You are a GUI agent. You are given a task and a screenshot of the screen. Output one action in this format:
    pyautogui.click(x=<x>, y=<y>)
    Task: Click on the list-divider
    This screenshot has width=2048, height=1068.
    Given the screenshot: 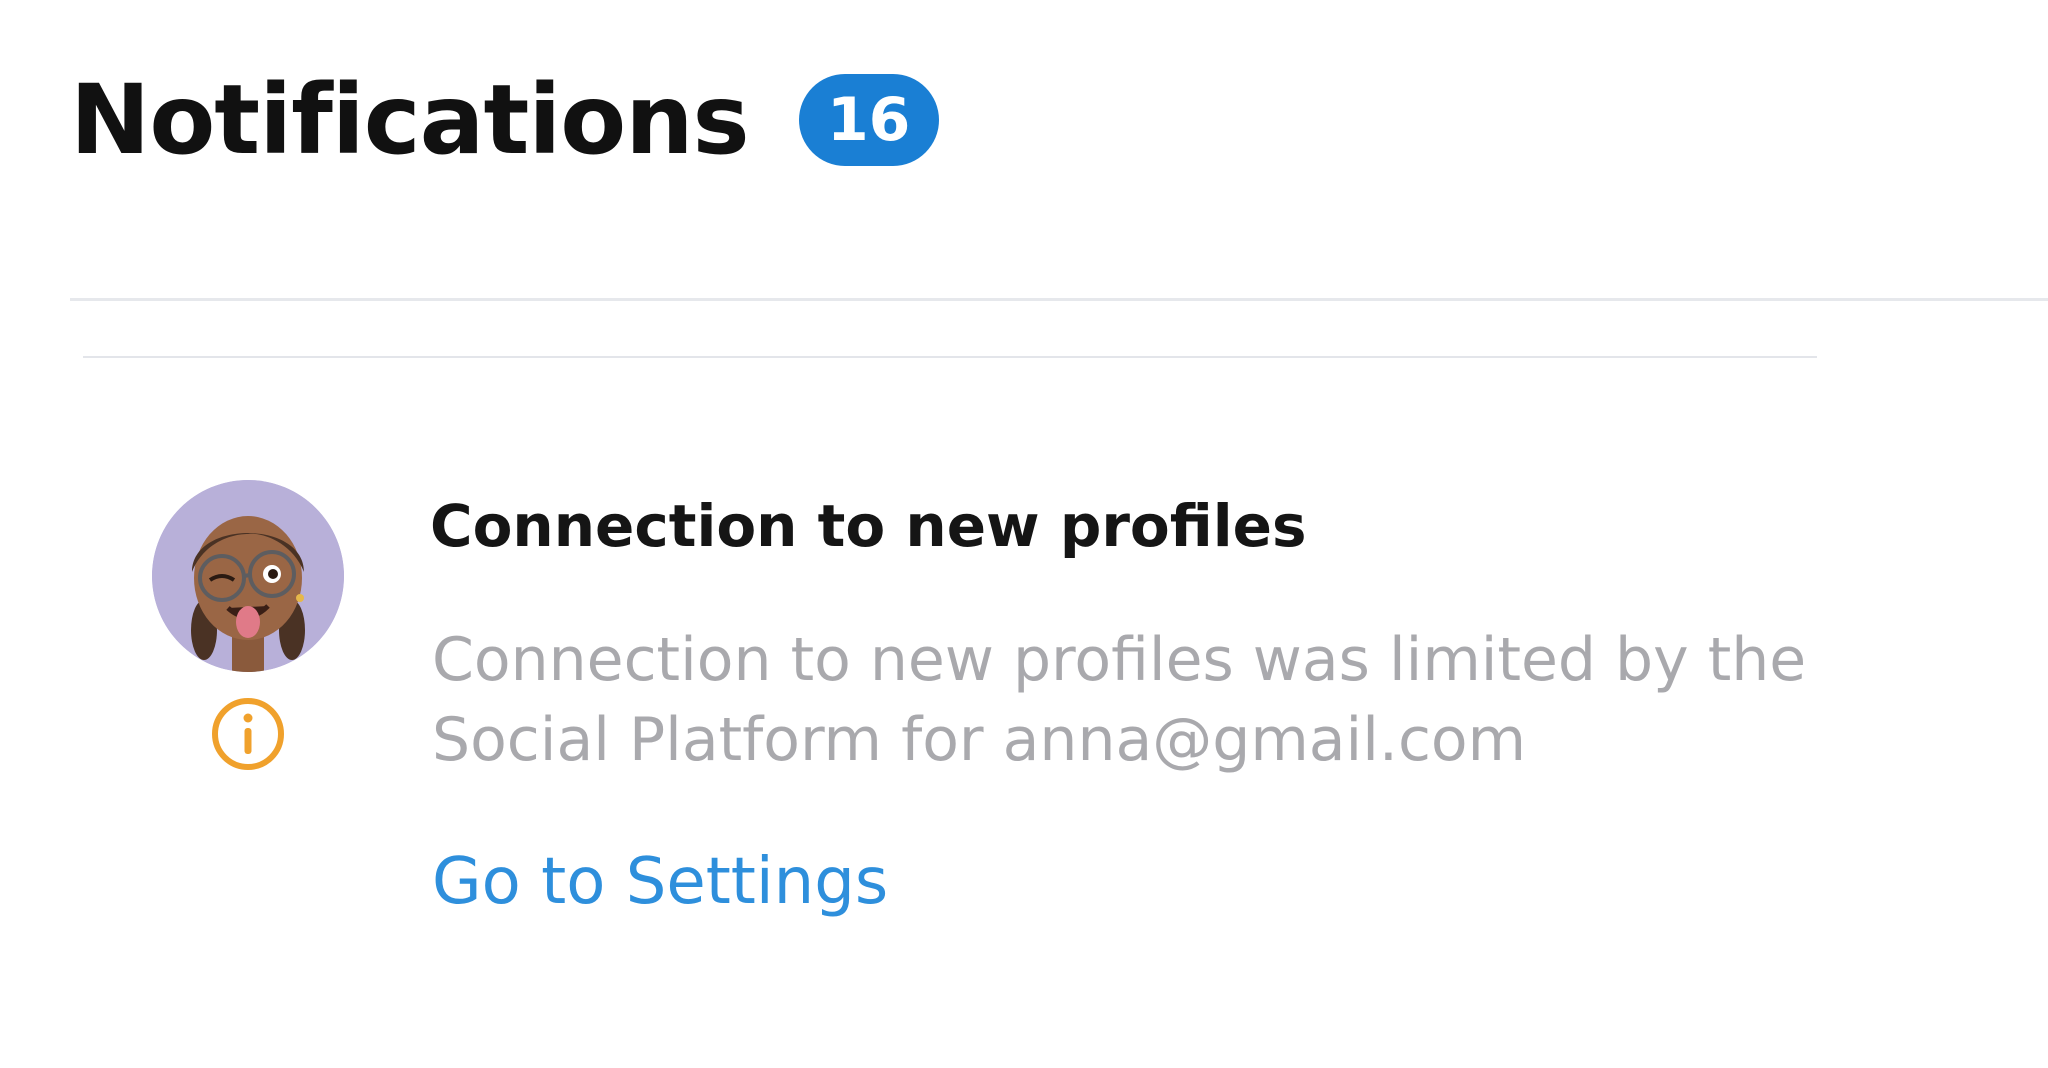 What is the action you would take?
    pyautogui.click(x=950, y=357)
    